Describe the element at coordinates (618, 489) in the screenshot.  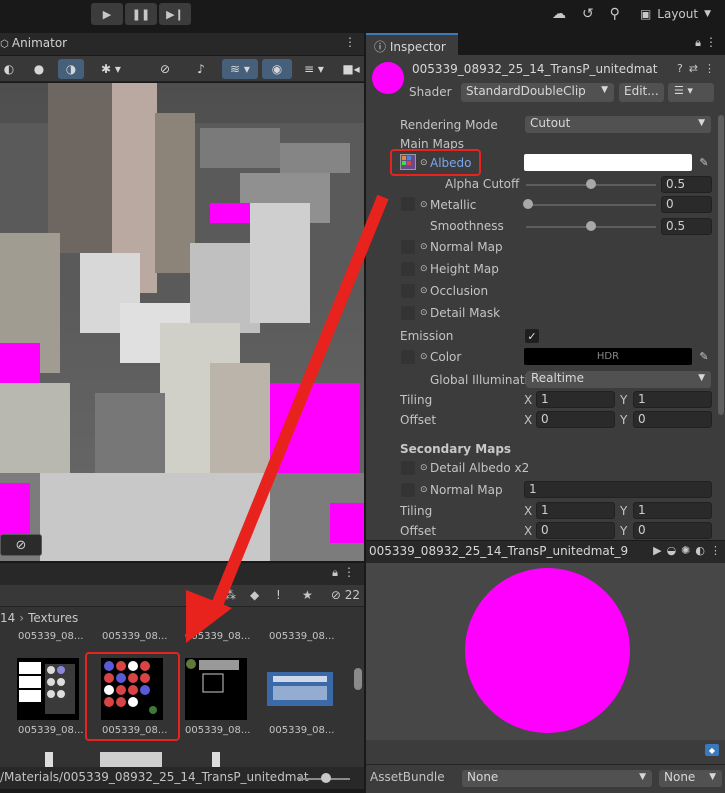
I see `secondary-normal-scale-field: 1` at that location.